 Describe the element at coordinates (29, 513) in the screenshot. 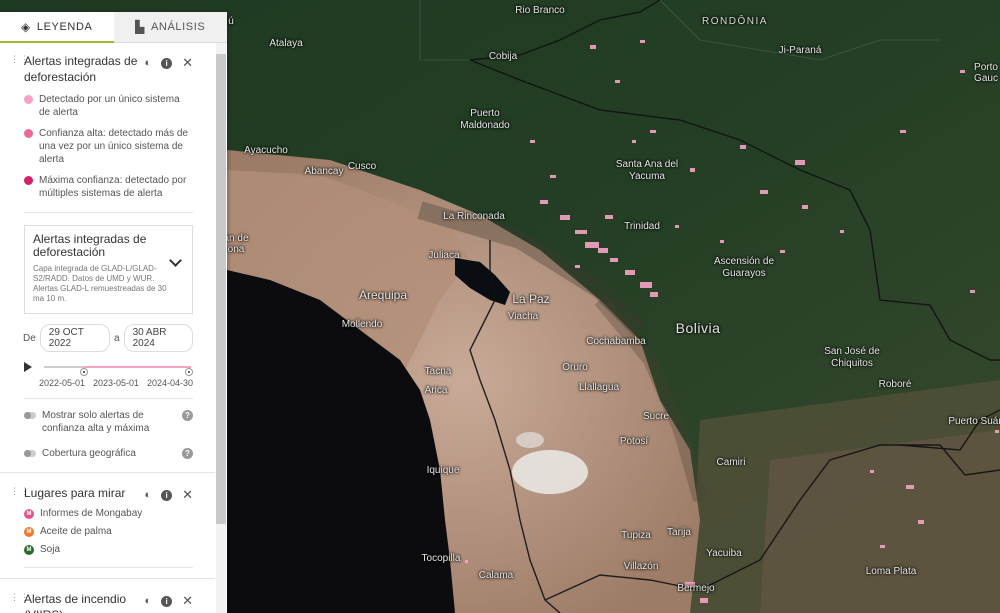

I see `mongabay-marker-icon: M` at that location.